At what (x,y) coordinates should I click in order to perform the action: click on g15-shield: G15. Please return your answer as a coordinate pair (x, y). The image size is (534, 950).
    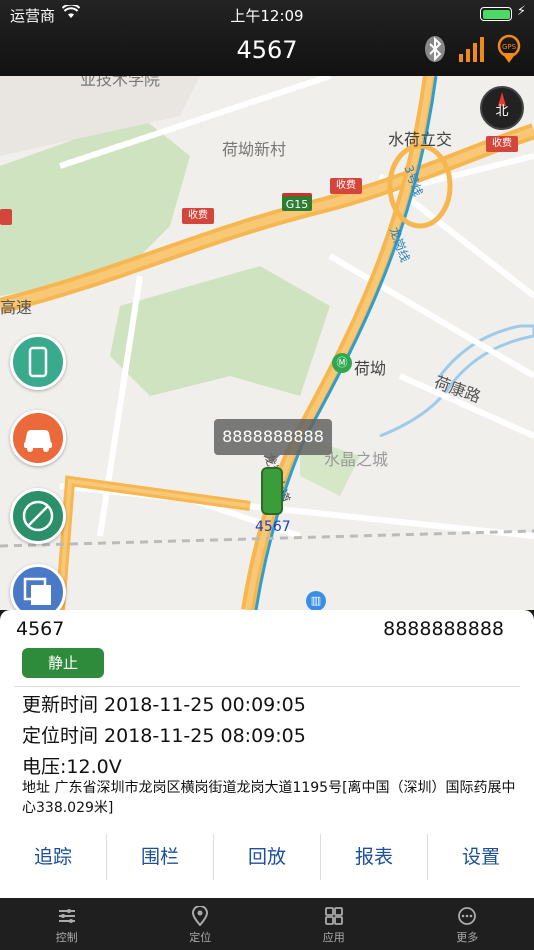
    Looking at the image, I should click on (297, 202).